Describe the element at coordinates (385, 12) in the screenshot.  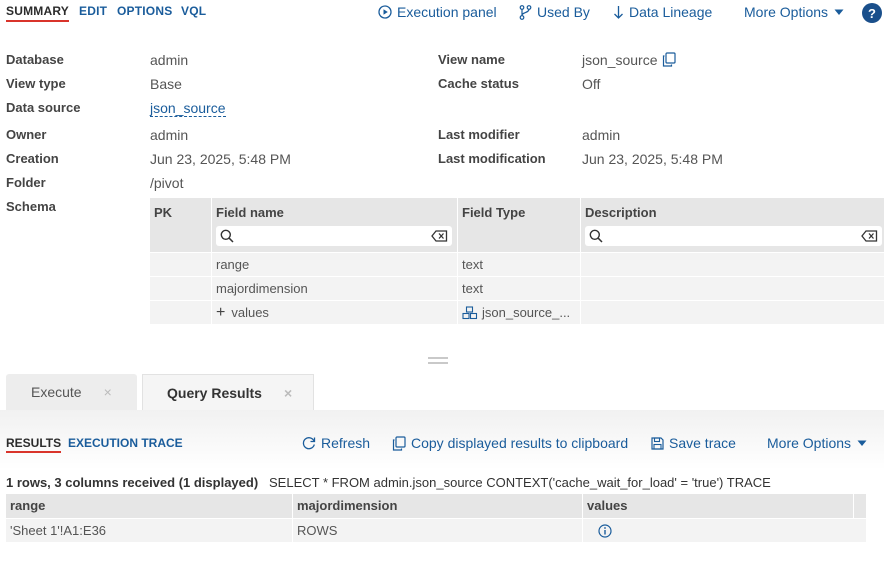
I see `play-circle-icon` at that location.